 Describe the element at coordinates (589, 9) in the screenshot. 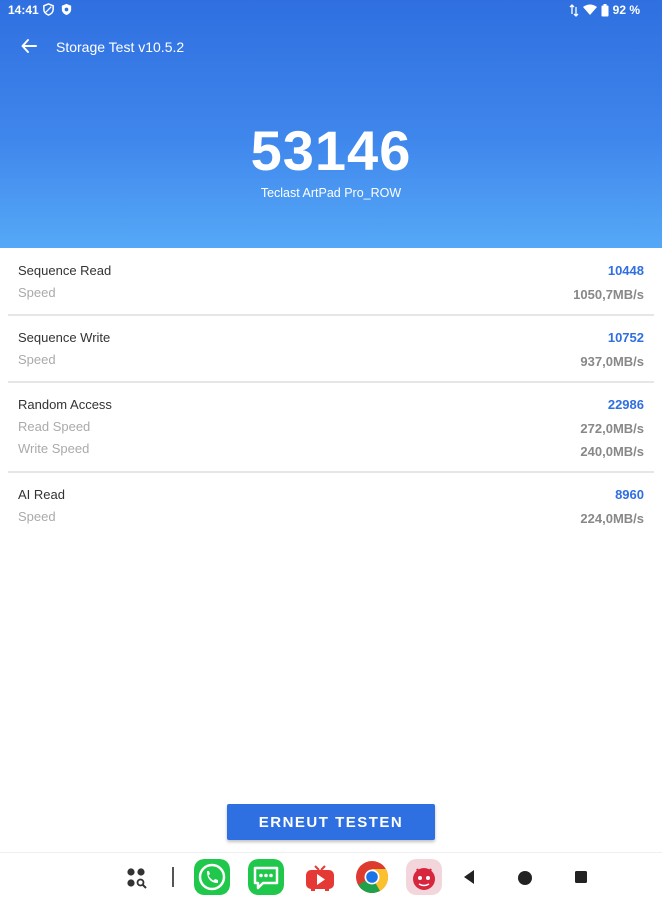

I see `wifi-icon` at that location.